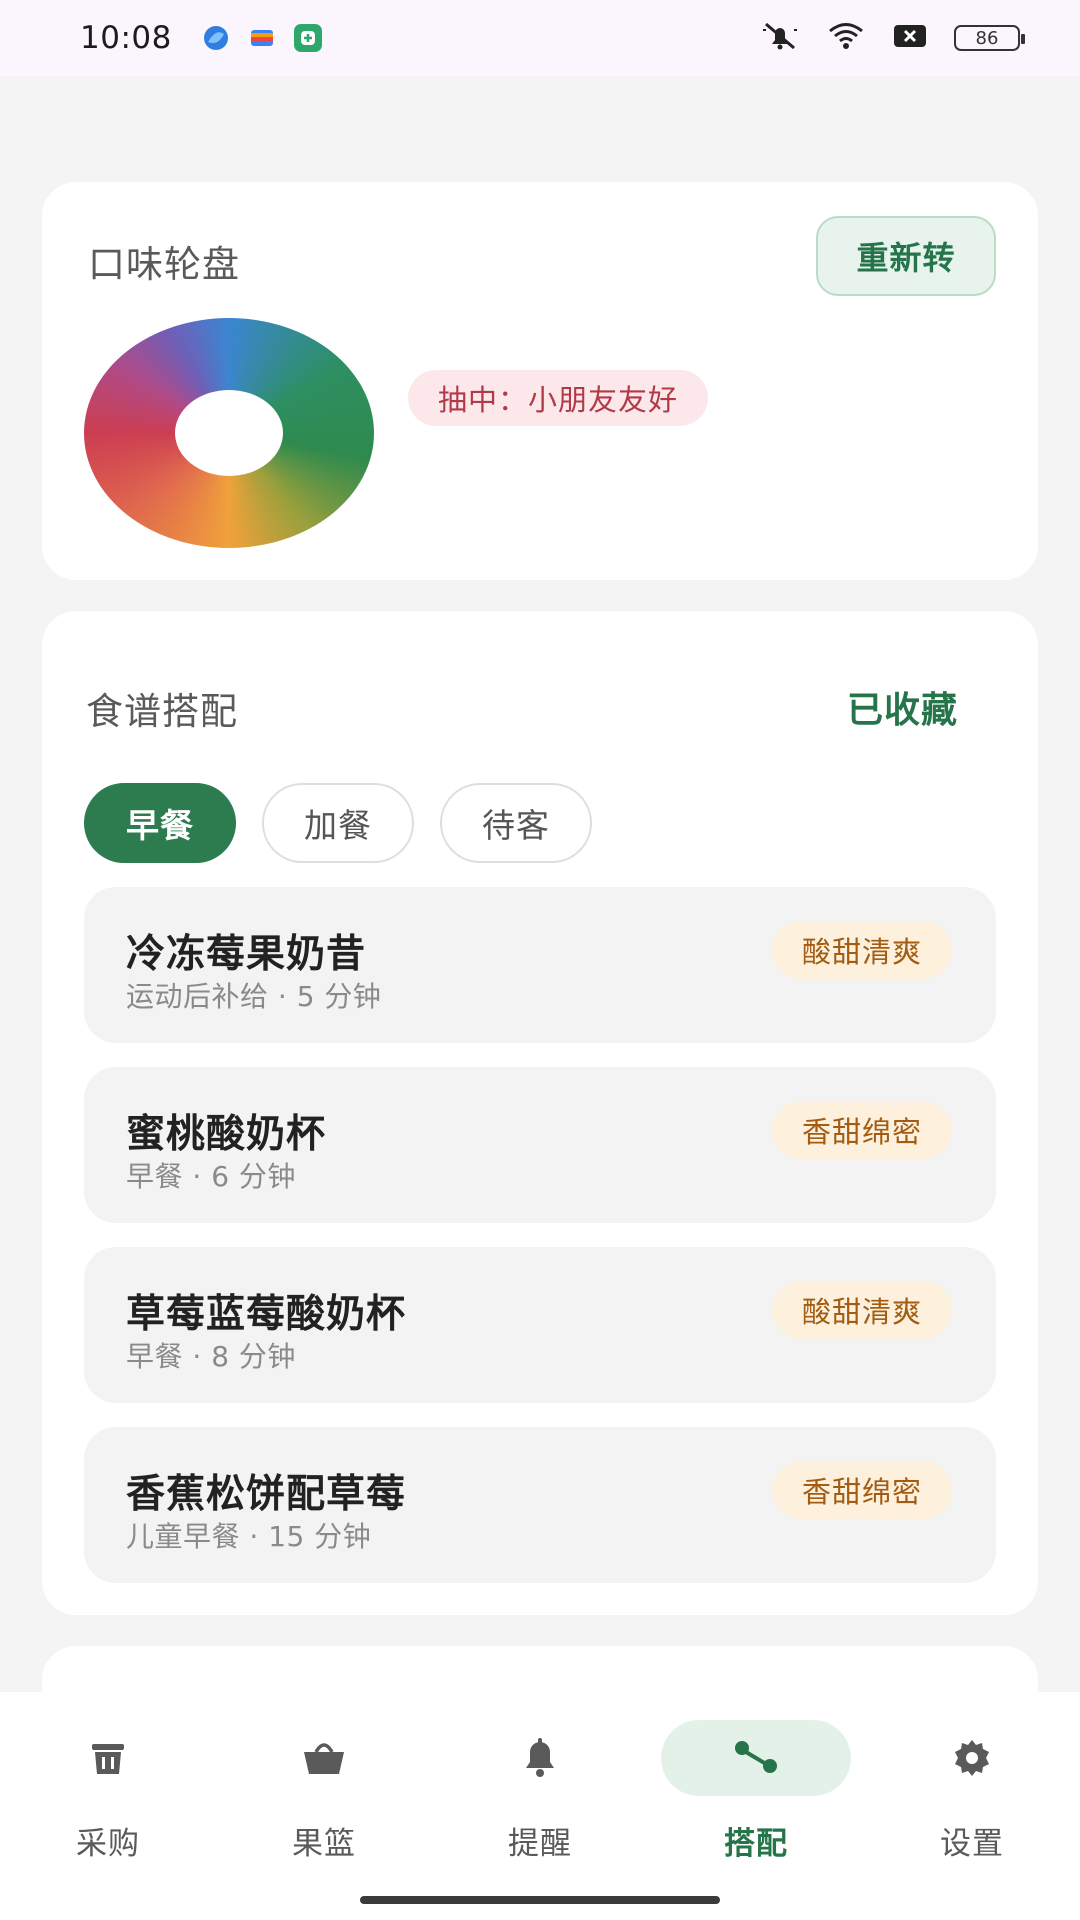 The width and height of the screenshot is (1080, 1920). Describe the element at coordinates (540, 1505) in the screenshot. I see `recipe-item: 香蕉松饼配草莓 儿童早餐 · 15 分钟 香甜绵密` at that location.